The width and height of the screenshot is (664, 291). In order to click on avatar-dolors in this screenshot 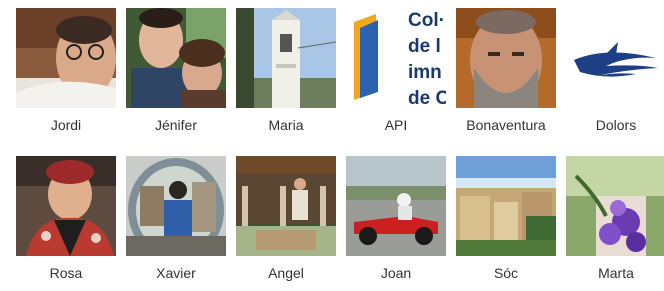, I will do `click(615, 58)`.